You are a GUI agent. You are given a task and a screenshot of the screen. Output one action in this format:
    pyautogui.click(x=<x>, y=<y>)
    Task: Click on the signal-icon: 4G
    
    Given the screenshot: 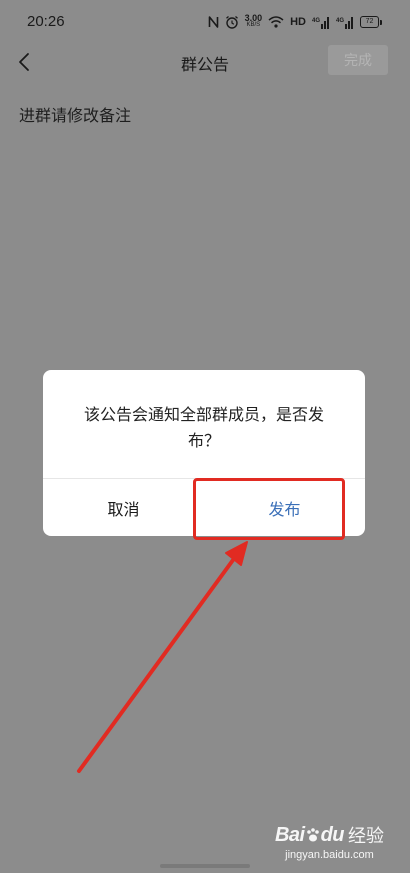 What is the action you would take?
    pyautogui.click(x=320, y=22)
    